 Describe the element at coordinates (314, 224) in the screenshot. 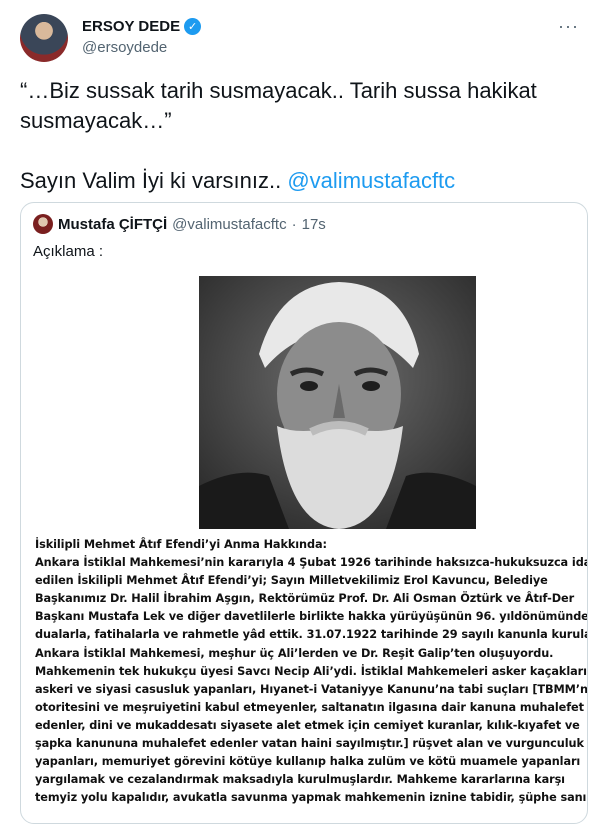

I see `quoted-time: 17s` at that location.